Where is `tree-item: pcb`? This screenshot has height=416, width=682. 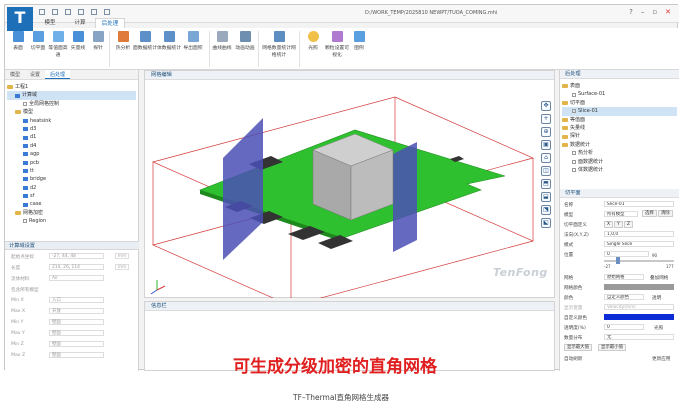
tree-item: pcb is located at coordinates (71, 163).